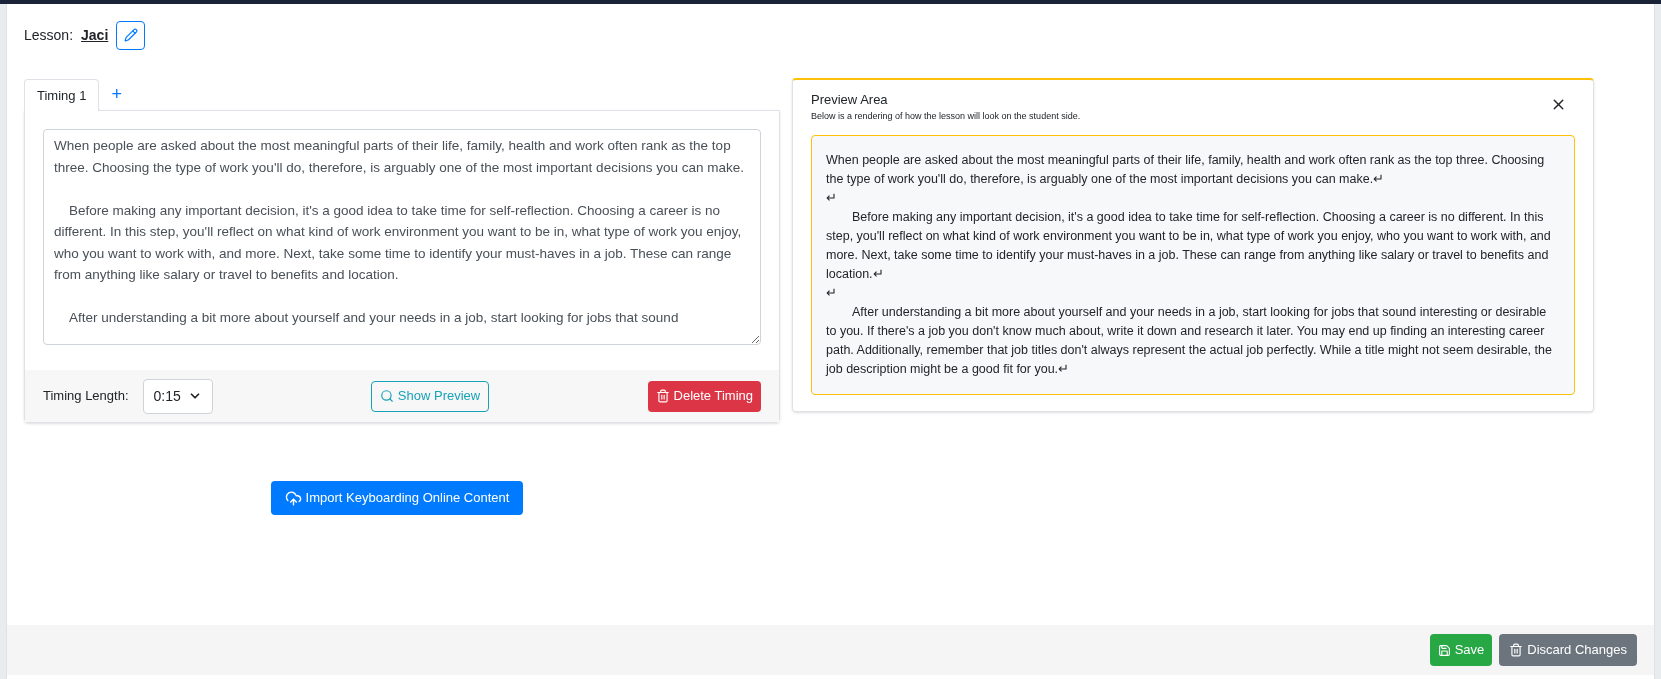 The height and width of the screenshot is (679, 1661). I want to click on save-icon, so click(1444, 650).